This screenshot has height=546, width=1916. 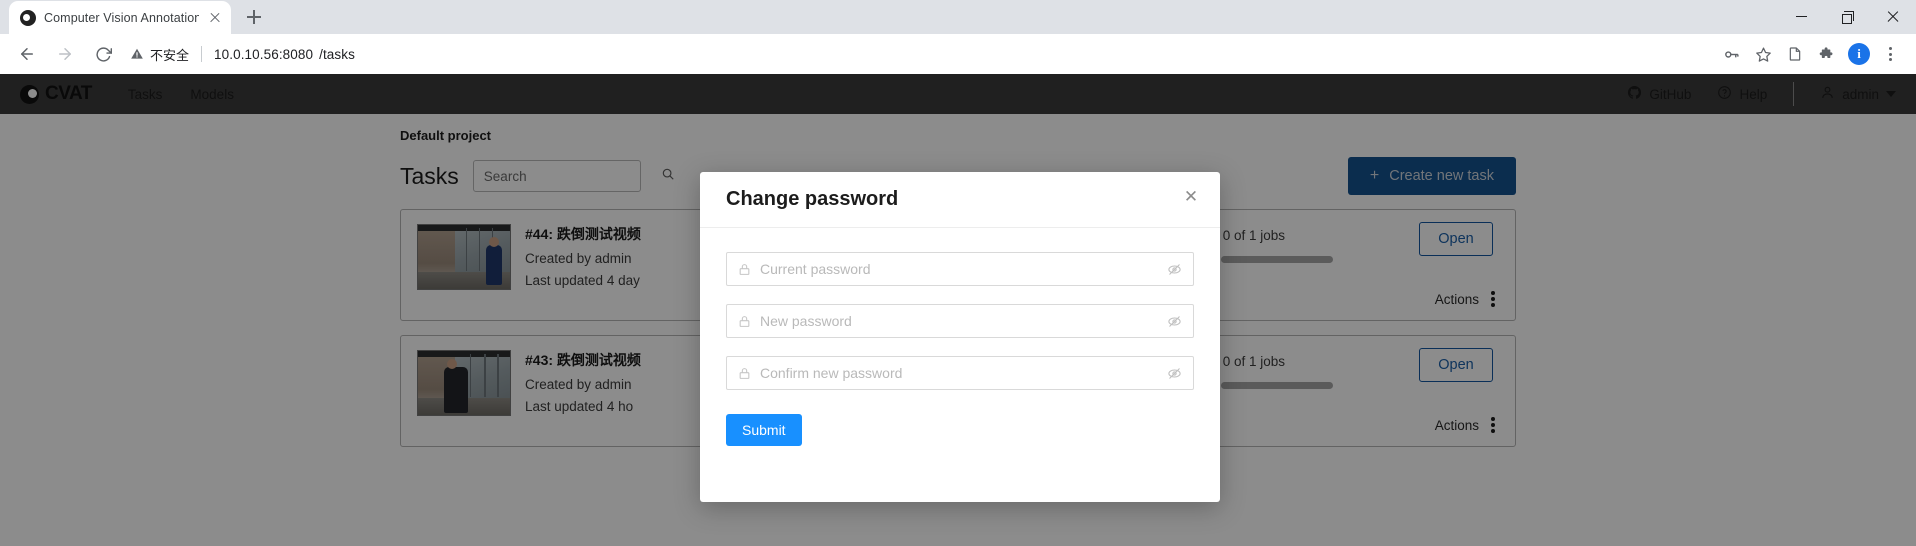 What do you see at coordinates (958, 17) in the screenshot?
I see `tab-strip: Computer Vision Annotation T` at bounding box center [958, 17].